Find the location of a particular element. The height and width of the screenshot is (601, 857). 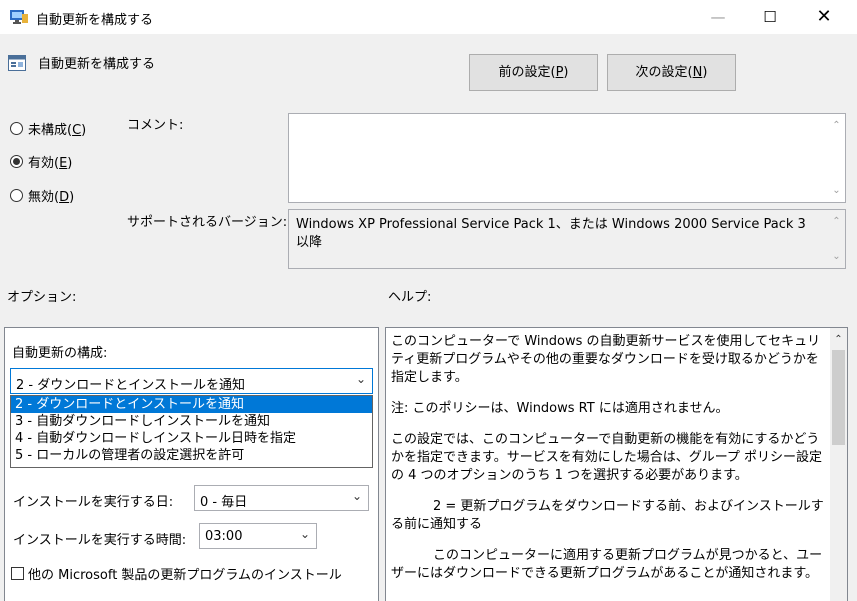

radio-disabled-label: 無効(D) is located at coordinates (51, 195).